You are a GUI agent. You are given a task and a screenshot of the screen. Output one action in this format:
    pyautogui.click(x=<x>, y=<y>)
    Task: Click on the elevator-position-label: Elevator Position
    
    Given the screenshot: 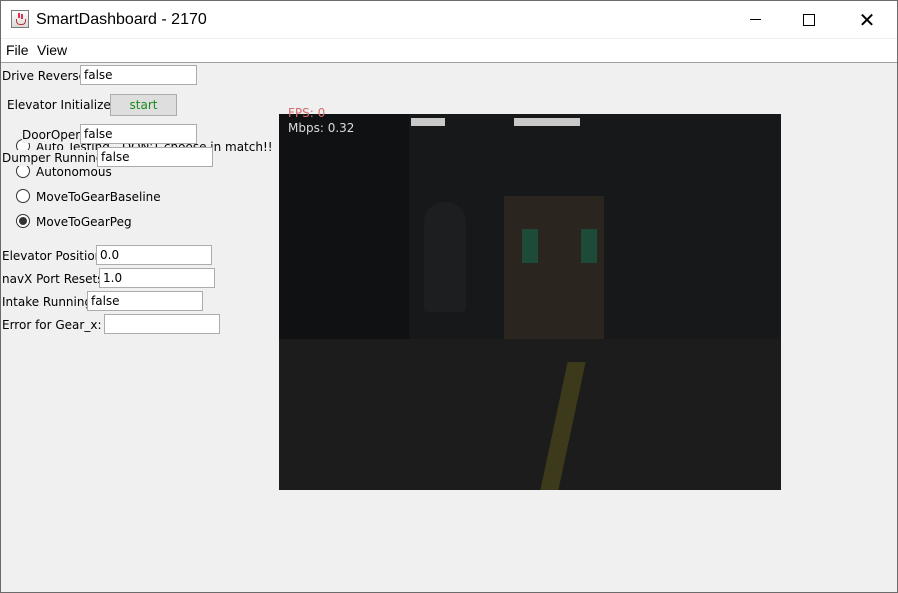 What is the action you would take?
    pyautogui.click(x=52, y=256)
    